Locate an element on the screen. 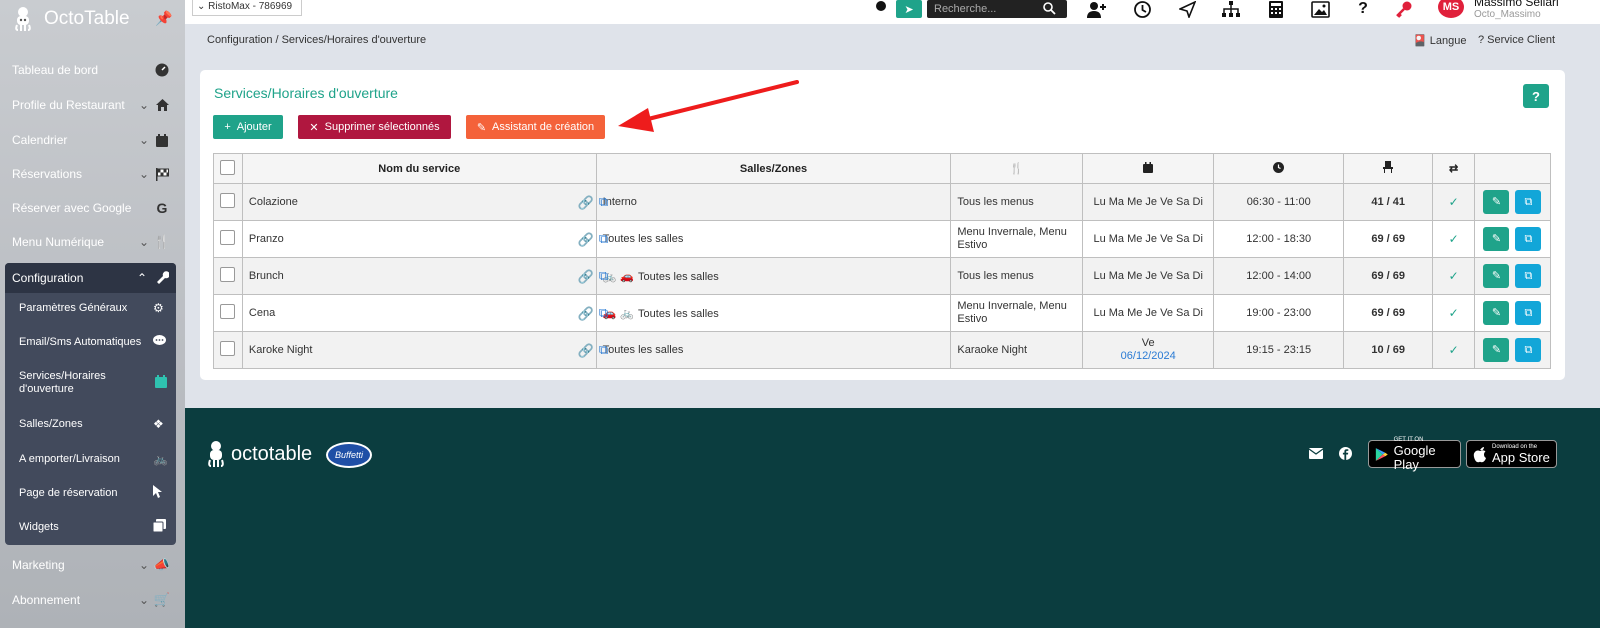 Image resolution: width=1600 pixels, height=628 pixels. col-shuffle: ⇄ is located at coordinates (1453, 168).